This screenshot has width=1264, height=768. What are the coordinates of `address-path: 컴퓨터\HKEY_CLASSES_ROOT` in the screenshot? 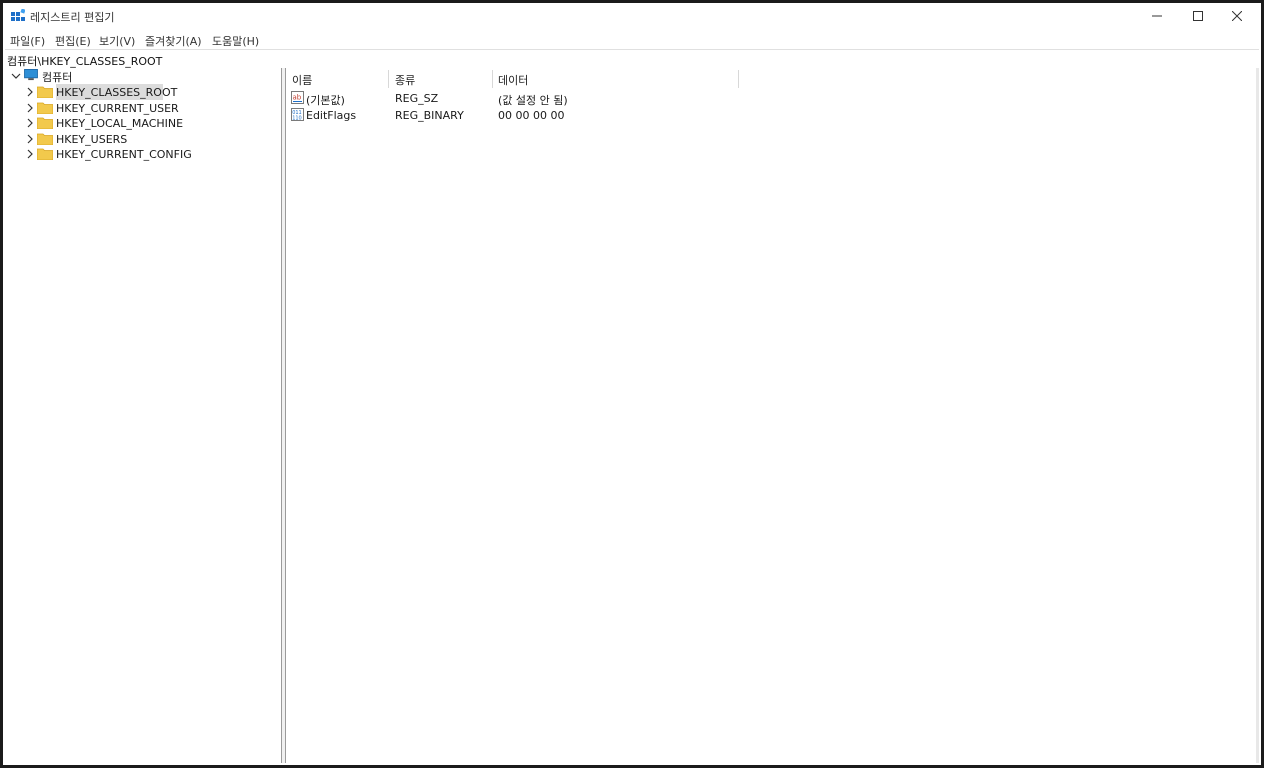 It's located at (84, 61).